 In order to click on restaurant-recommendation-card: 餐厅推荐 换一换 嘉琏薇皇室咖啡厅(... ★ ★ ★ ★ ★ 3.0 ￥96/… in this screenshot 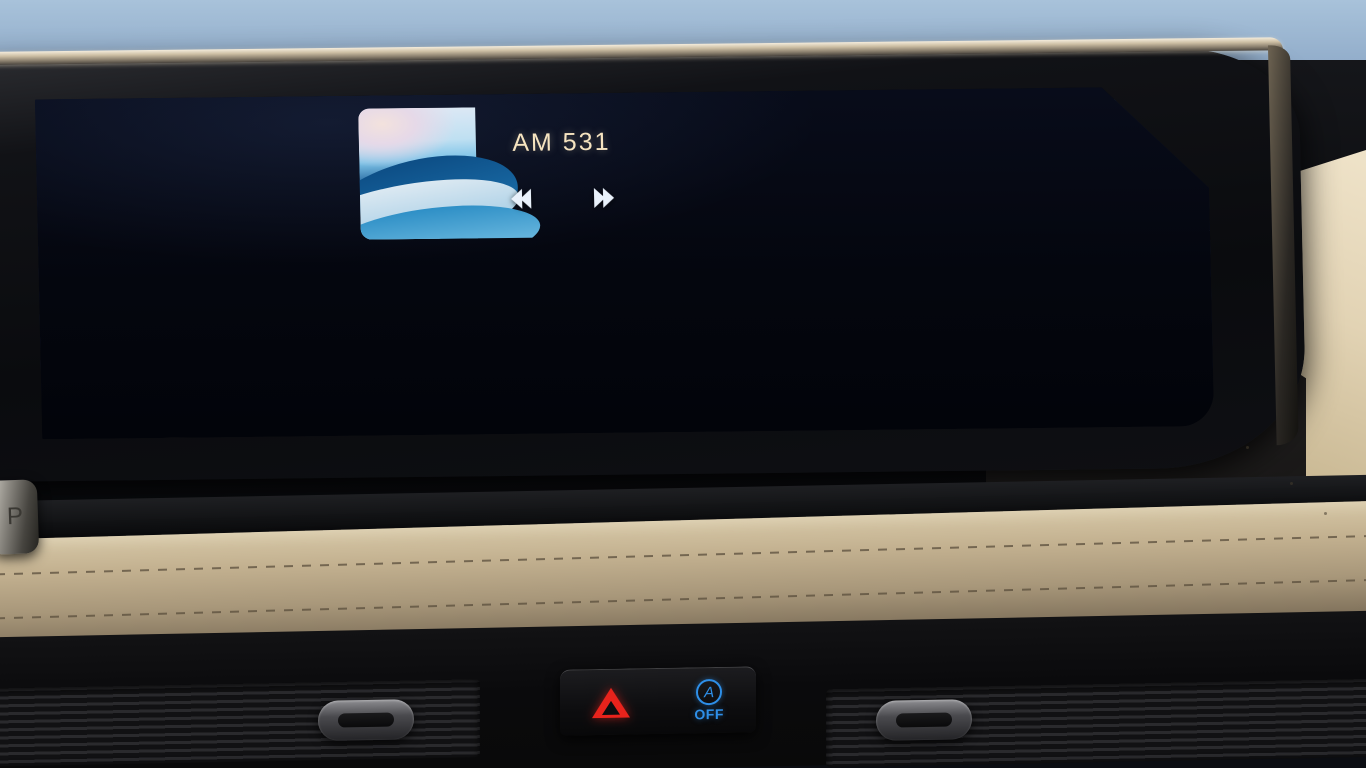, I will do `click(802, 169)`.